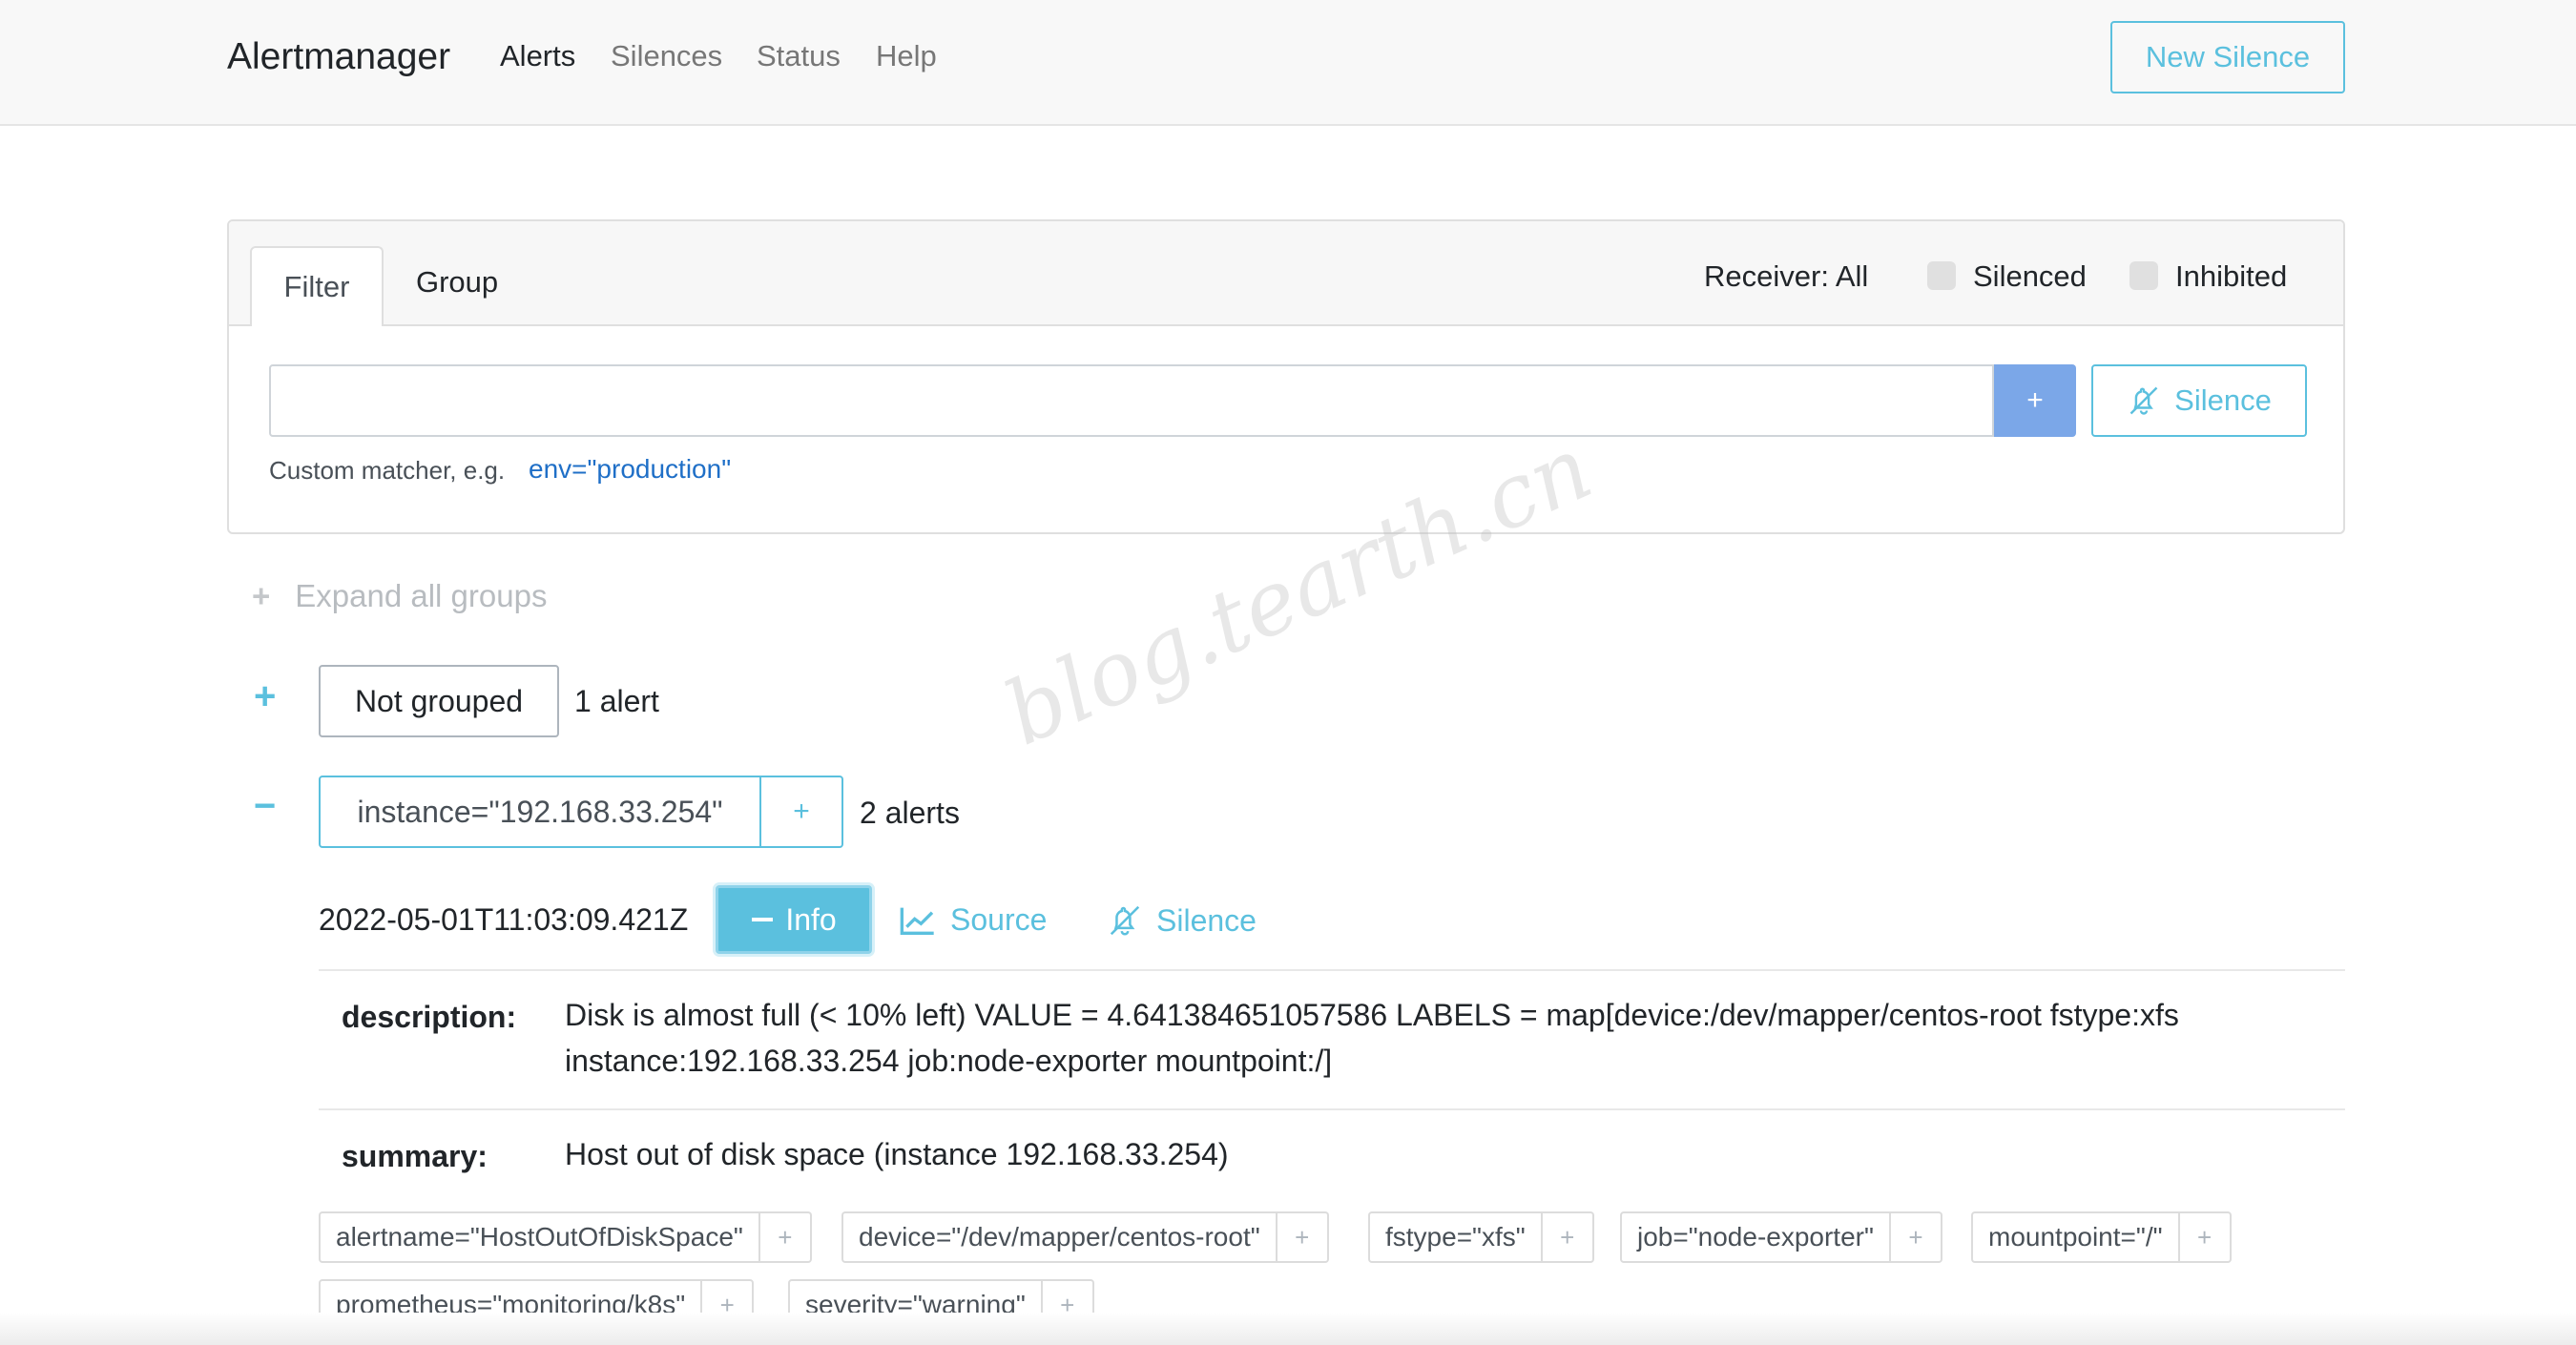  Describe the element at coordinates (906, 56) in the screenshot. I see `nav-help: Help` at that location.